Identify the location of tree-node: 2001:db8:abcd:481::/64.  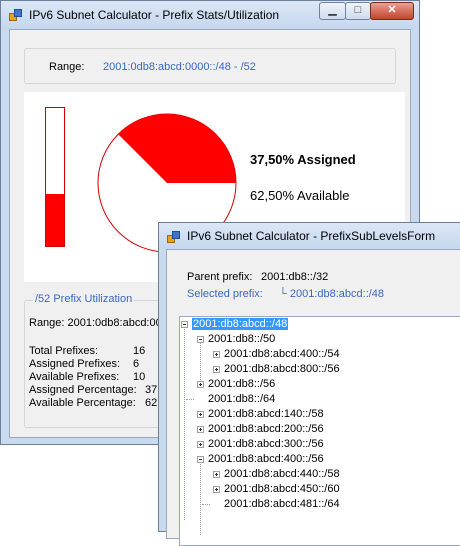
(271, 504).